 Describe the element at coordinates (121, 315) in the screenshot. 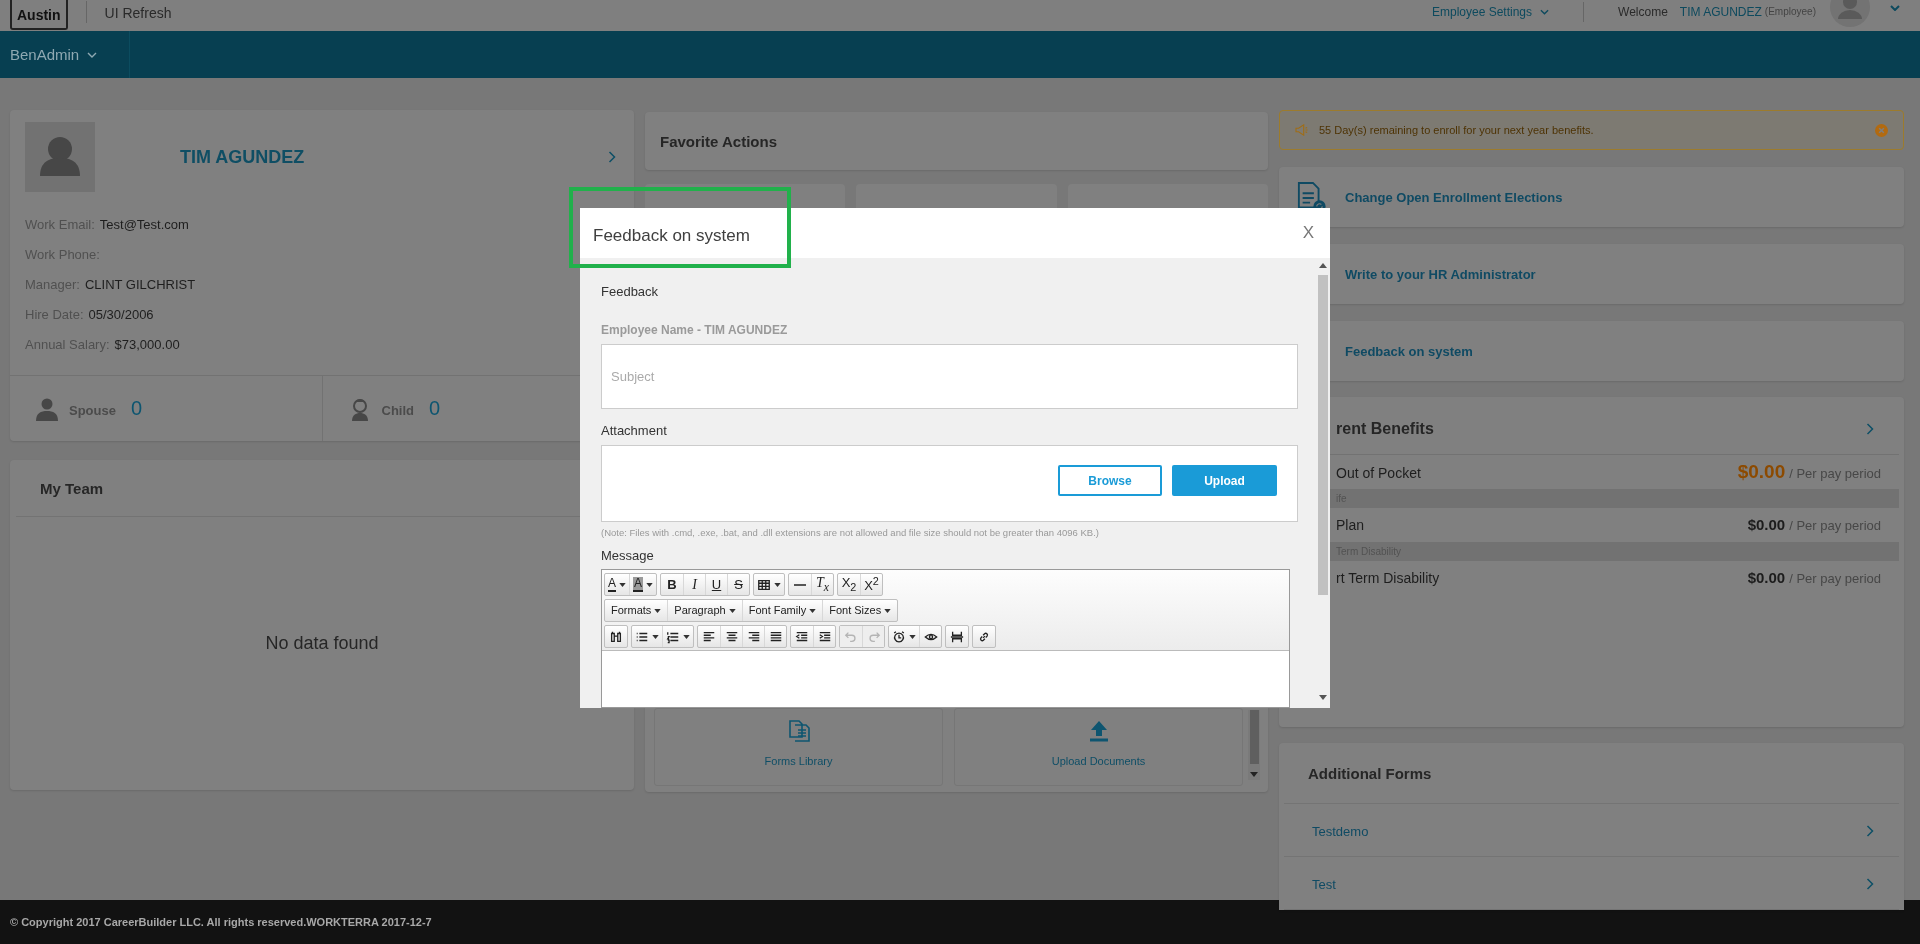

I see `field-value: 05/30/2006` at that location.